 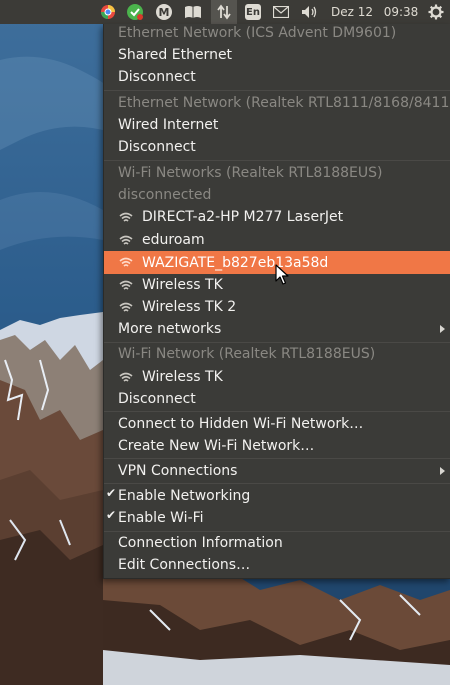 What do you see at coordinates (281, 12) in the screenshot?
I see `mail-icon` at bounding box center [281, 12].